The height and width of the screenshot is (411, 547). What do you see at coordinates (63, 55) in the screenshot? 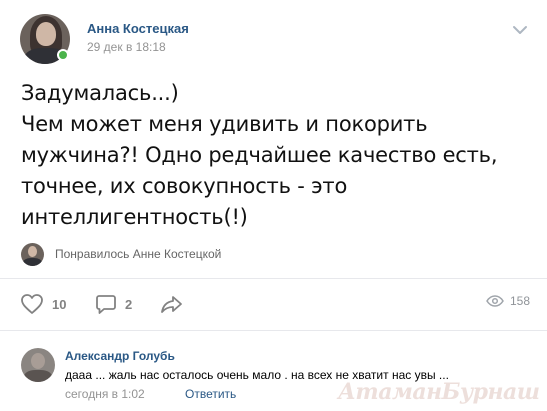
I see `online-indicator` at bounding box center [63, 55].